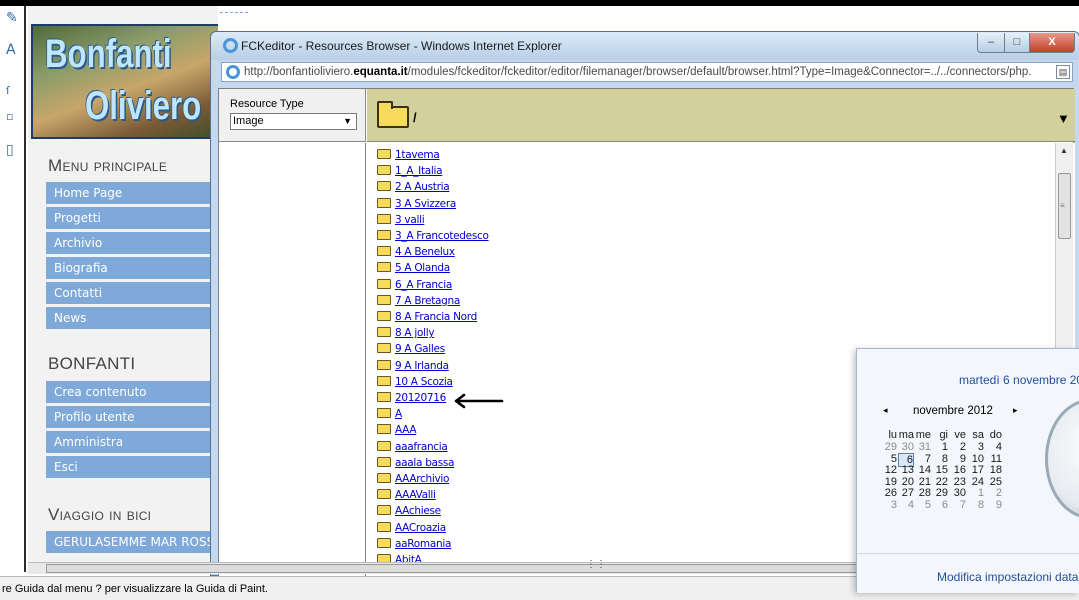  Describe the element at coordinates (427, 317) in the screenshot. I see `folder-item: 8 A Francia Nord` at that location.